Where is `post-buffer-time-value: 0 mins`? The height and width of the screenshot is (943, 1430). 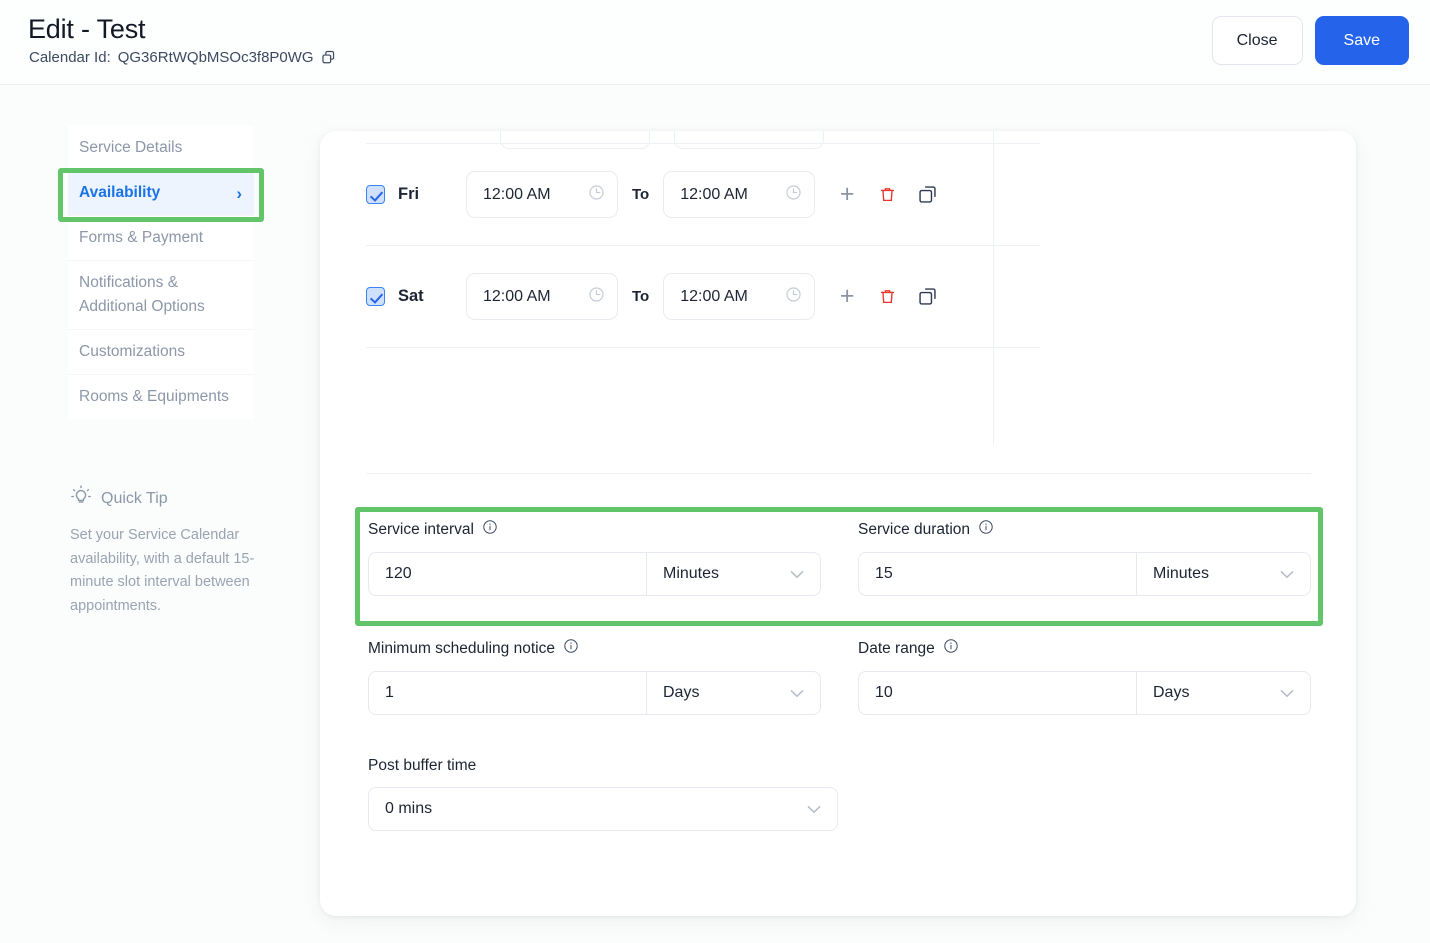 post-buffer-time-value: 0 mins is located at coordinates (409, 808).